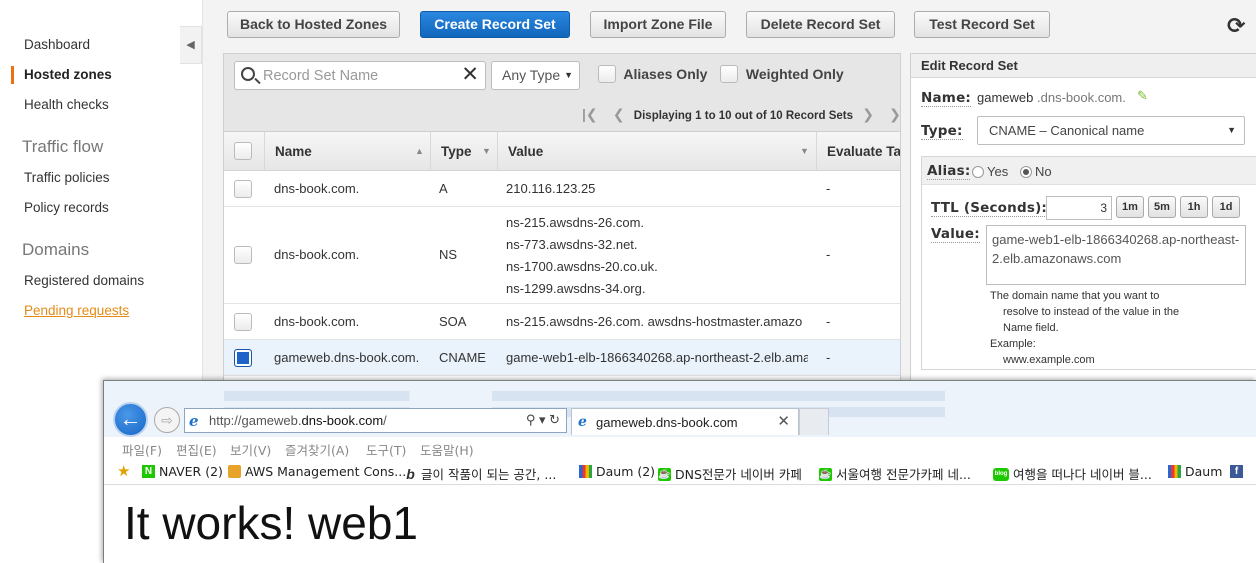  What do you see at coordinates (293, 151) in the screenshot?
I see `column-header-name-label: Name` at bounding box center [293, 151].